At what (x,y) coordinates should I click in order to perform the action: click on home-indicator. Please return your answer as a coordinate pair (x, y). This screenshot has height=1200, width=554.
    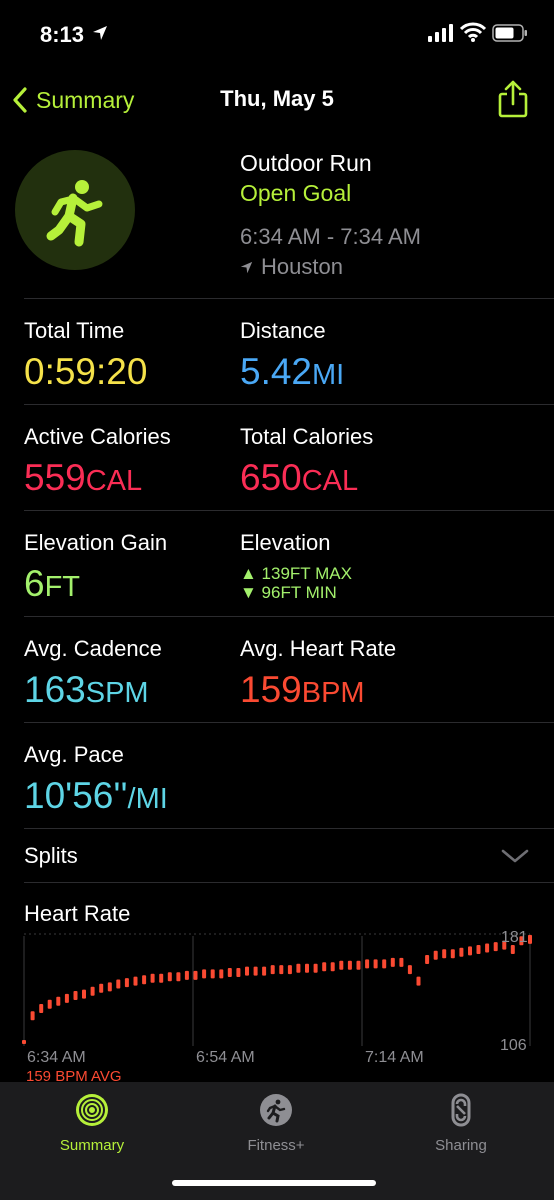
    Looking at the image, I should click on (274, 1183).